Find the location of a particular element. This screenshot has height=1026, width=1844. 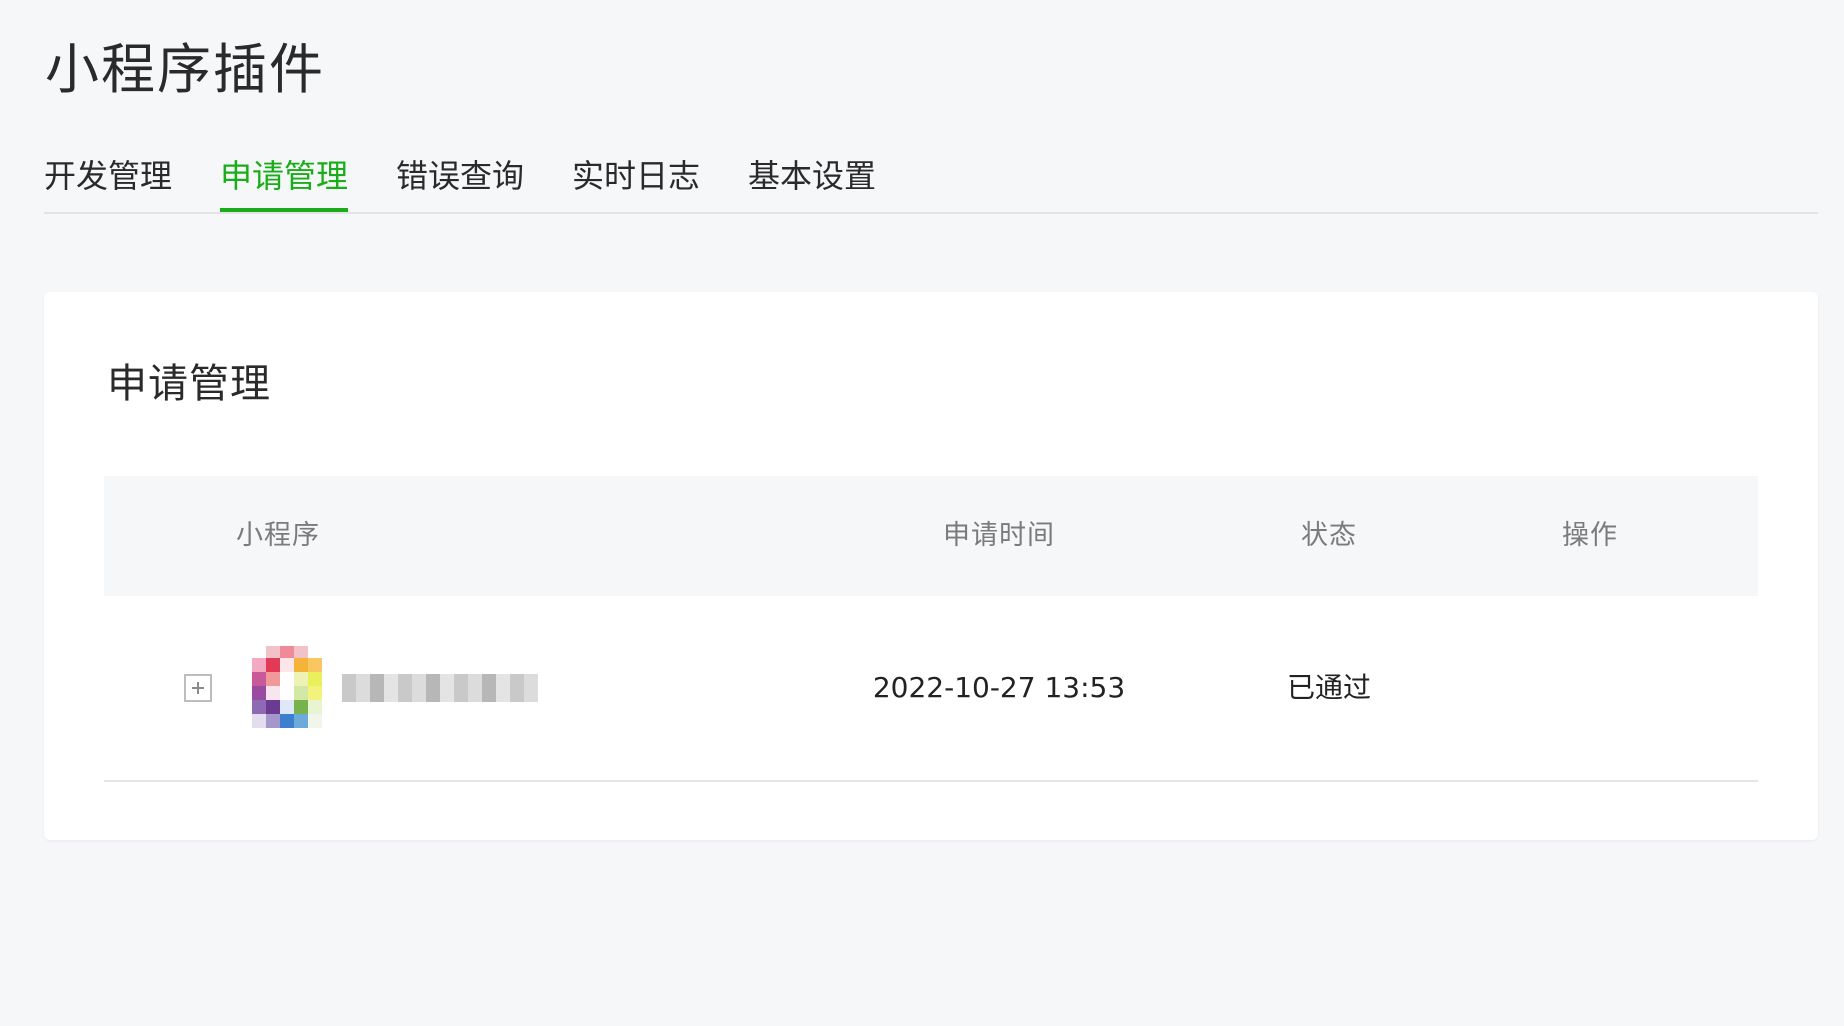

card-title: 申请管理 is located at coordinates (189, 384).